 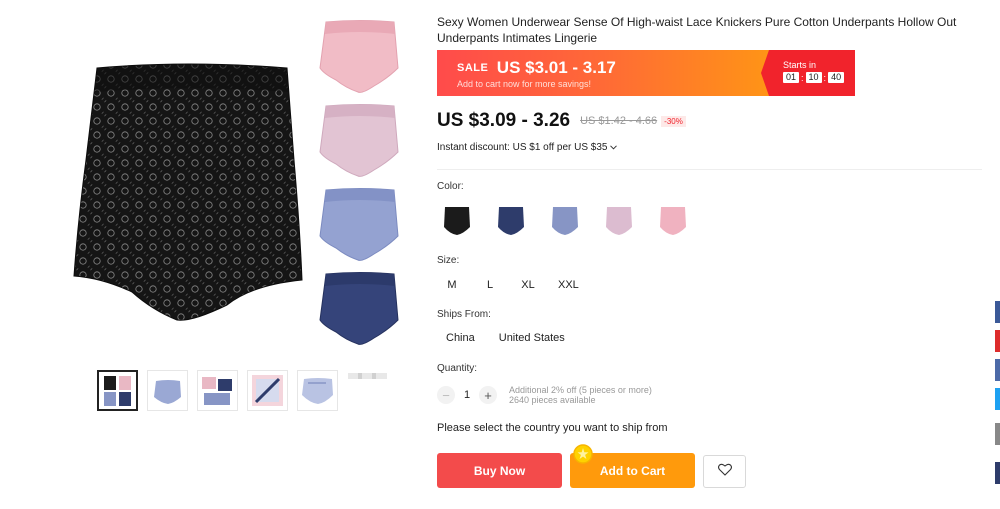 I want to click on ships-from-united-states: United States, so click(x=532, y=338).